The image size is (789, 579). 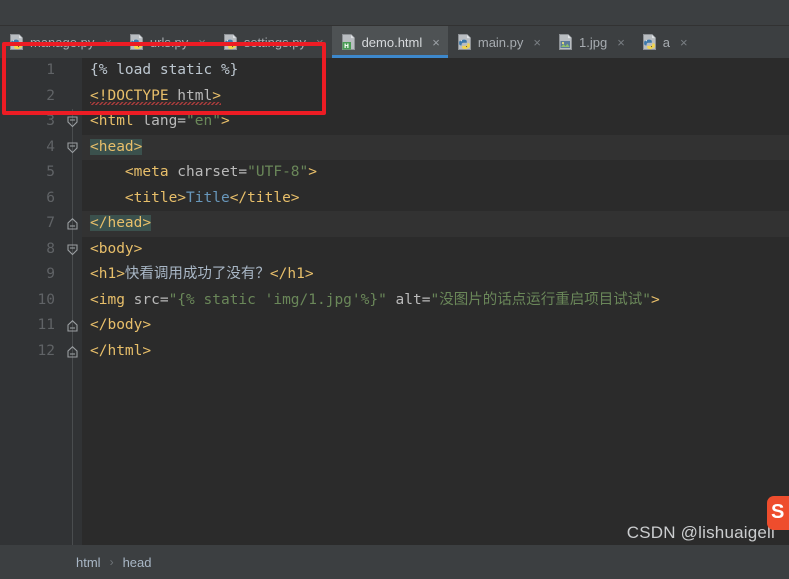 I want to click on tab-manage-py: manage.py ×, so click(x=60, y=42).